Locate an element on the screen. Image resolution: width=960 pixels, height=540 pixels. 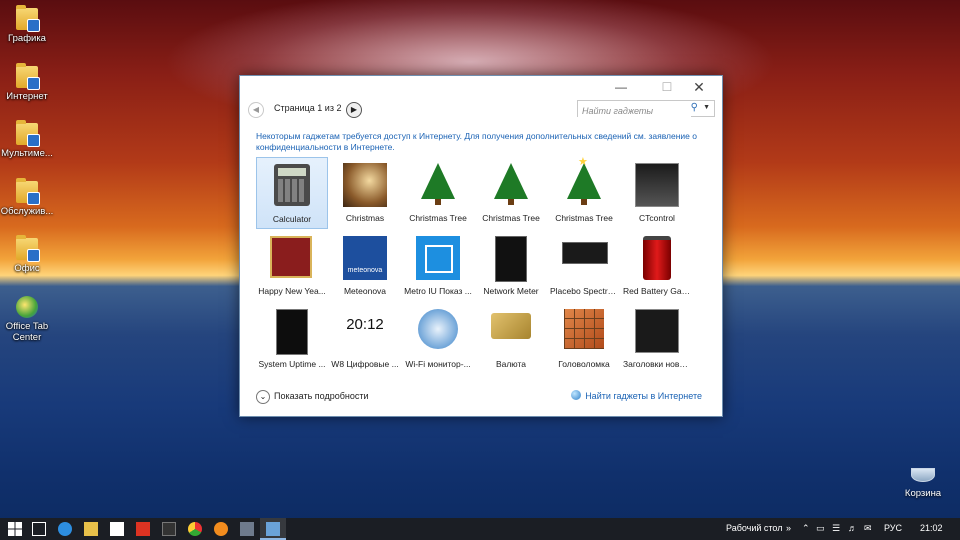
desktop-icon-label: Офис is located at coordinates (27, 268).